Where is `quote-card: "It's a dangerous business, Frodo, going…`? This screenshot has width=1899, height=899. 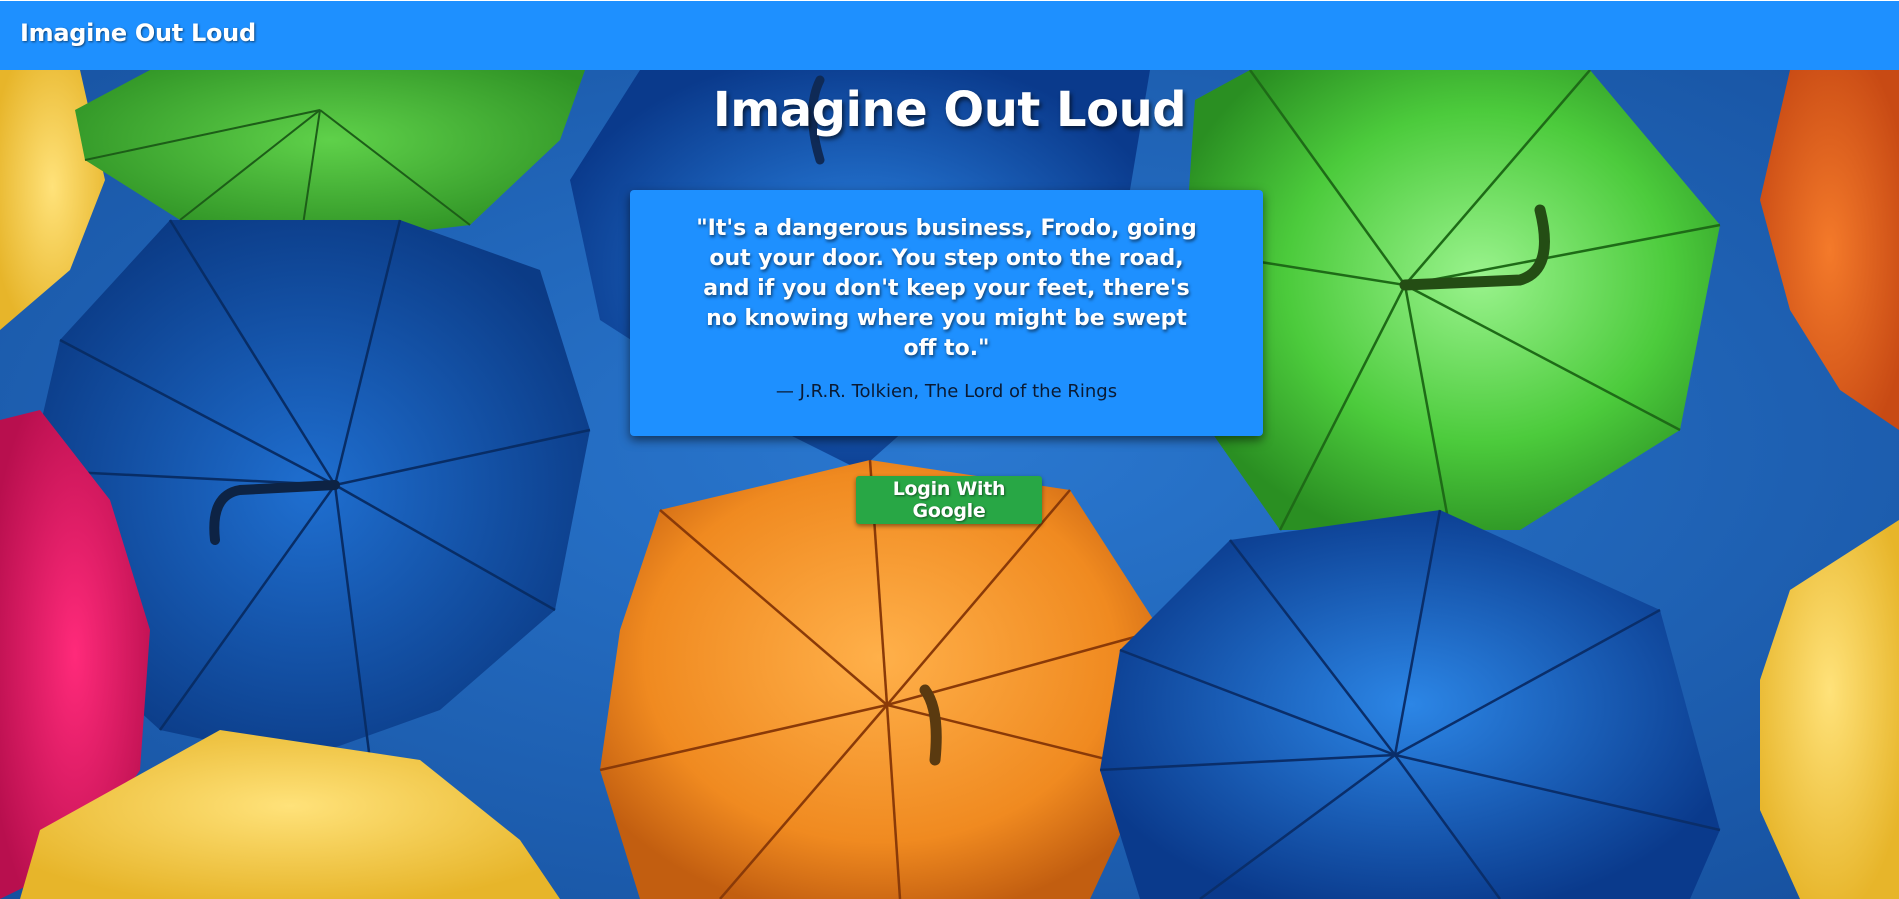 quote-card: "It's a dangerous business, Frodo, going… is located at coordinates (946, 313).